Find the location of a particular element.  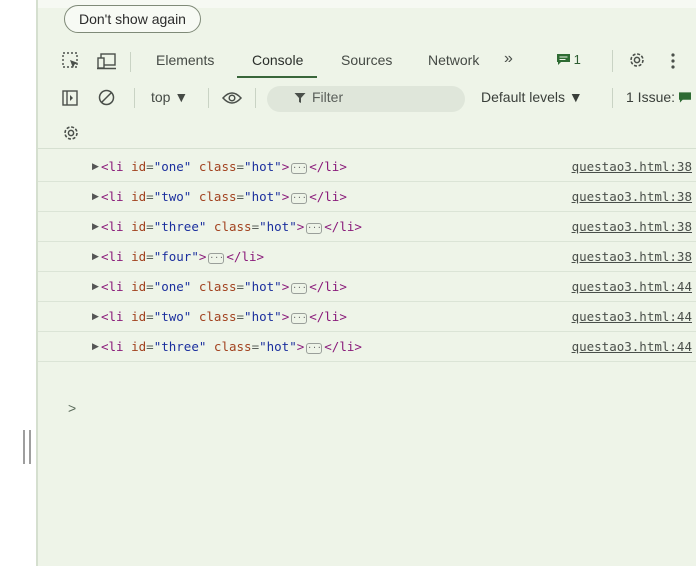

log-levels-dropdown: Default levels ▼ is located at coordinates (532, 97).